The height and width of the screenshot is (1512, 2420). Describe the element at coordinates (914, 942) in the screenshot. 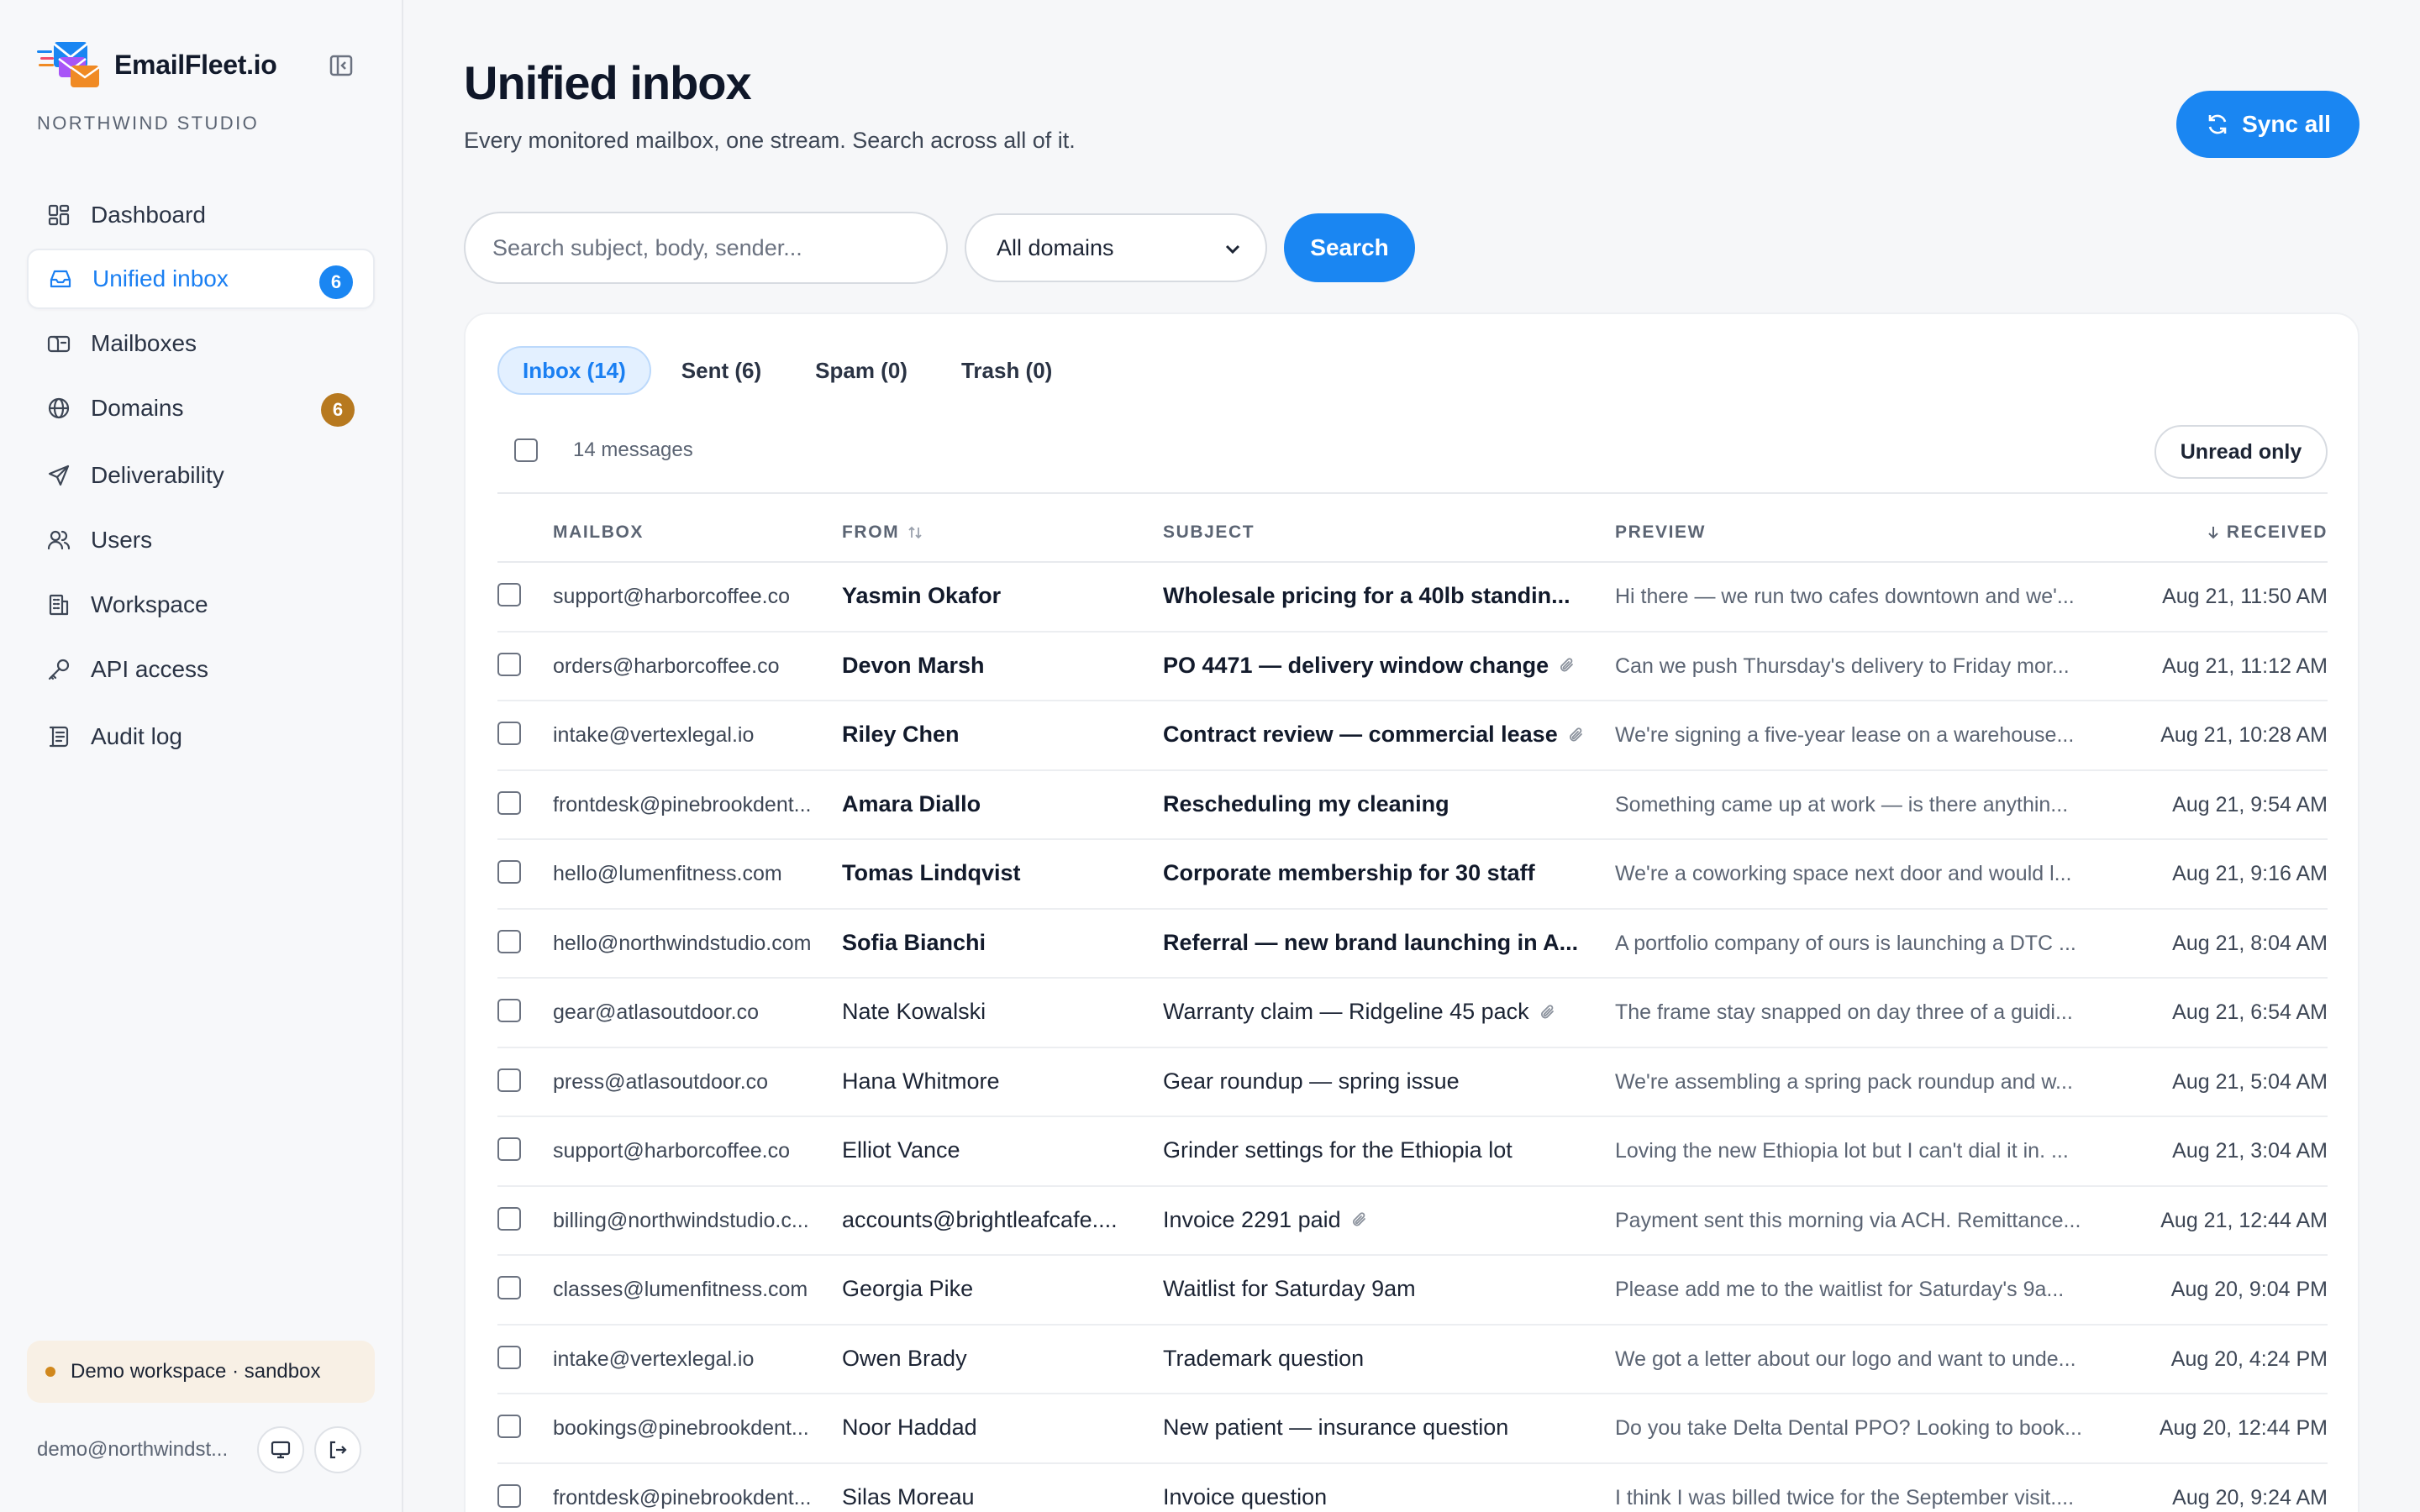

I see `row-sender: Sofia Bianchi` at that location.